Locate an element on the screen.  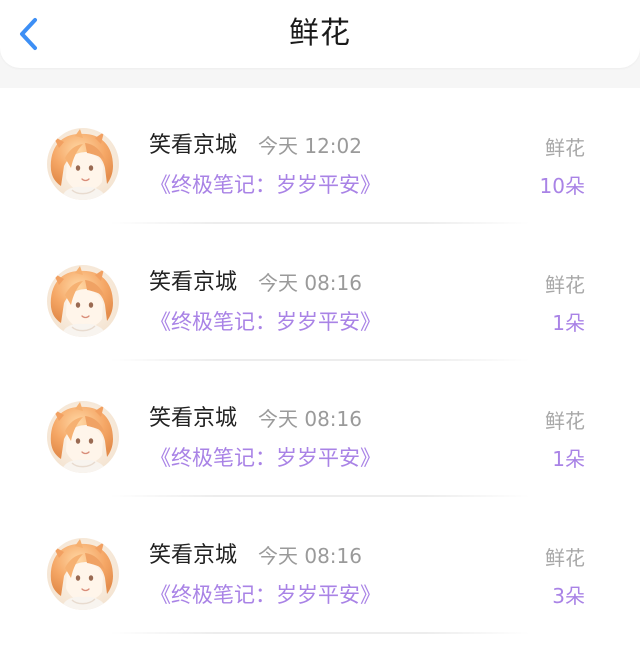
page-title: 鲜花 is located at coordinates (320, 33).